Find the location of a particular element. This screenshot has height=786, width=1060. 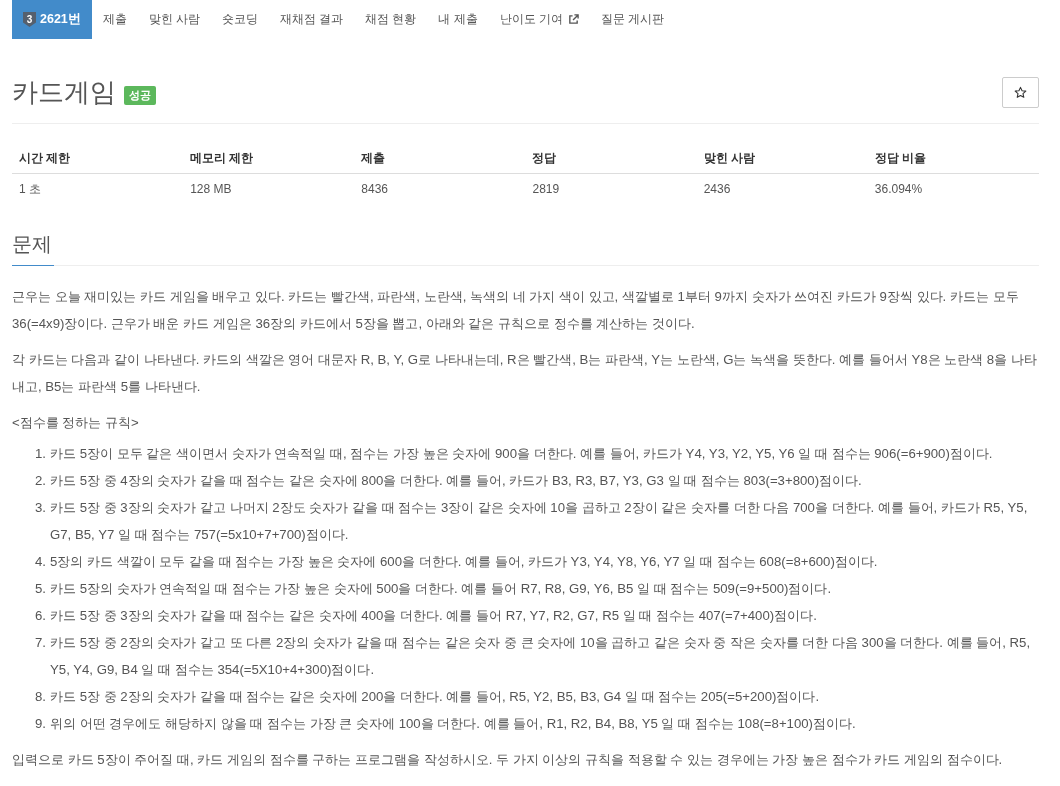

list-item-text: 카드 5장이 모두 같은 색이면서 숫자가 연속적일 때, 점수는 가장 높은 숫자에 900을 더한다. 예를 들어, 카드가 Y4, Y3, Y2, Y5, Y6 일 때 점수는 906(=6+900)점이다. is located at coordinates (522, 454).